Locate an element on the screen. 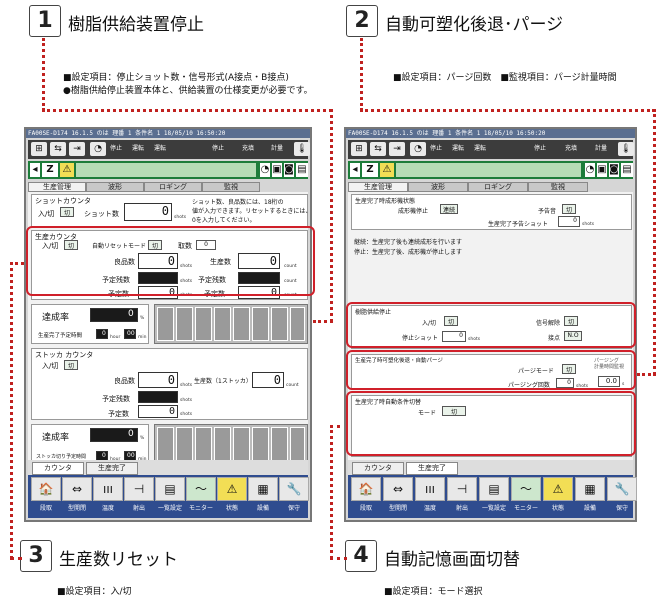  note-3: ■設定項目：入/切 is located at coordinates (94, 592).